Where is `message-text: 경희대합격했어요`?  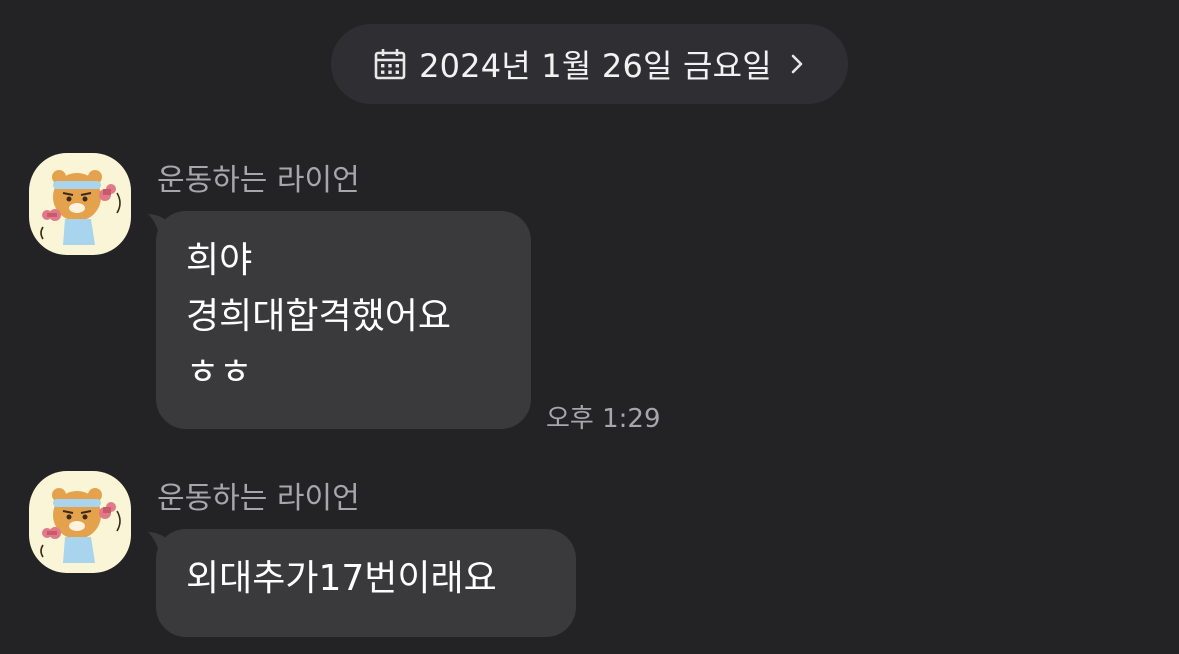 message-text: 경희대합격했어요 is located at coordinates (318, 316).